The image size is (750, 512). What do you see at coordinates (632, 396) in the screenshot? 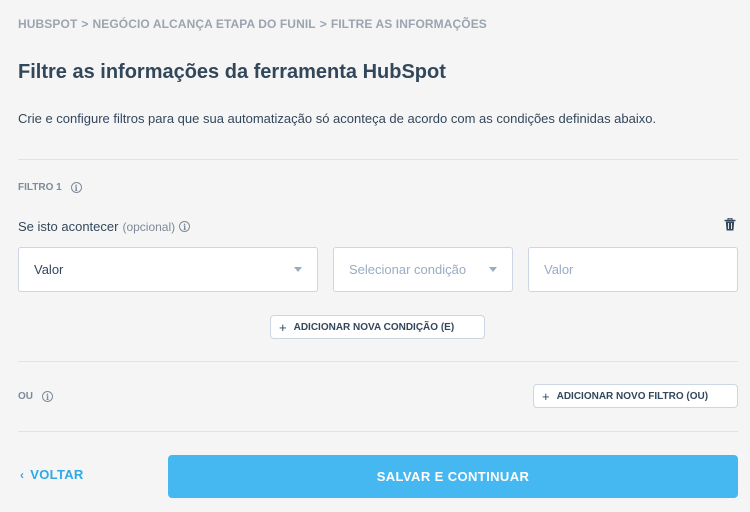
I see `add-filter-label: ADICIONAR NOVO FILTRO (OU)` at bounding box center [632, 396].